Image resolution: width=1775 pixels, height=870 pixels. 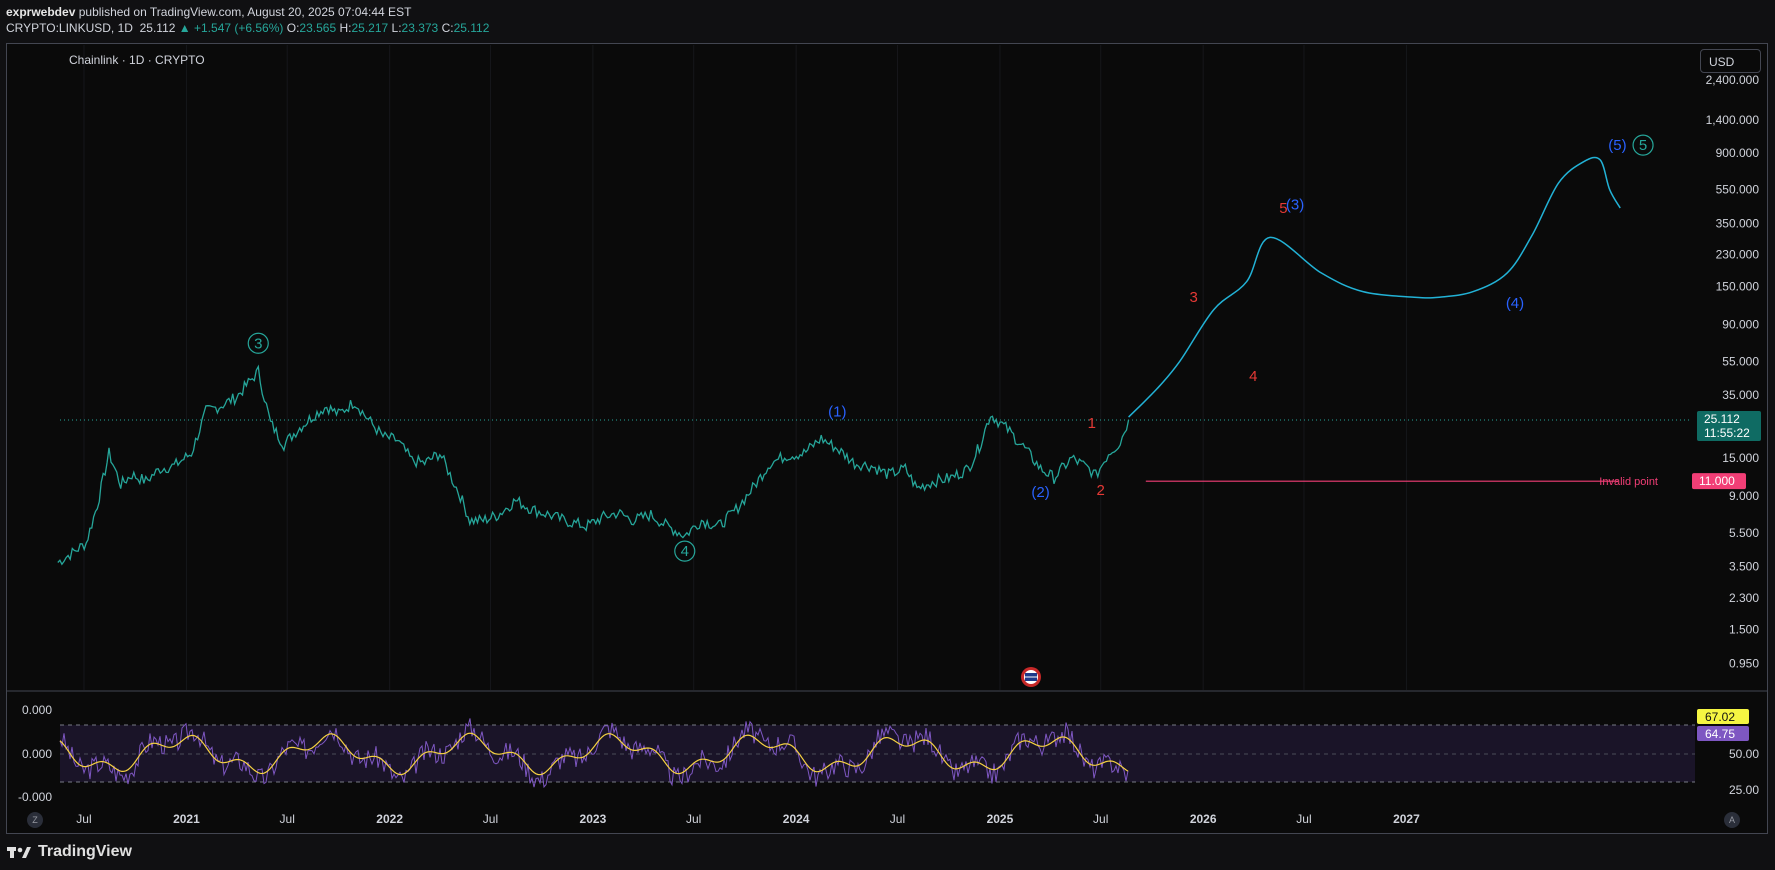 I want to click on price-tick-label: 2.300, so click(x=1744, y=598).